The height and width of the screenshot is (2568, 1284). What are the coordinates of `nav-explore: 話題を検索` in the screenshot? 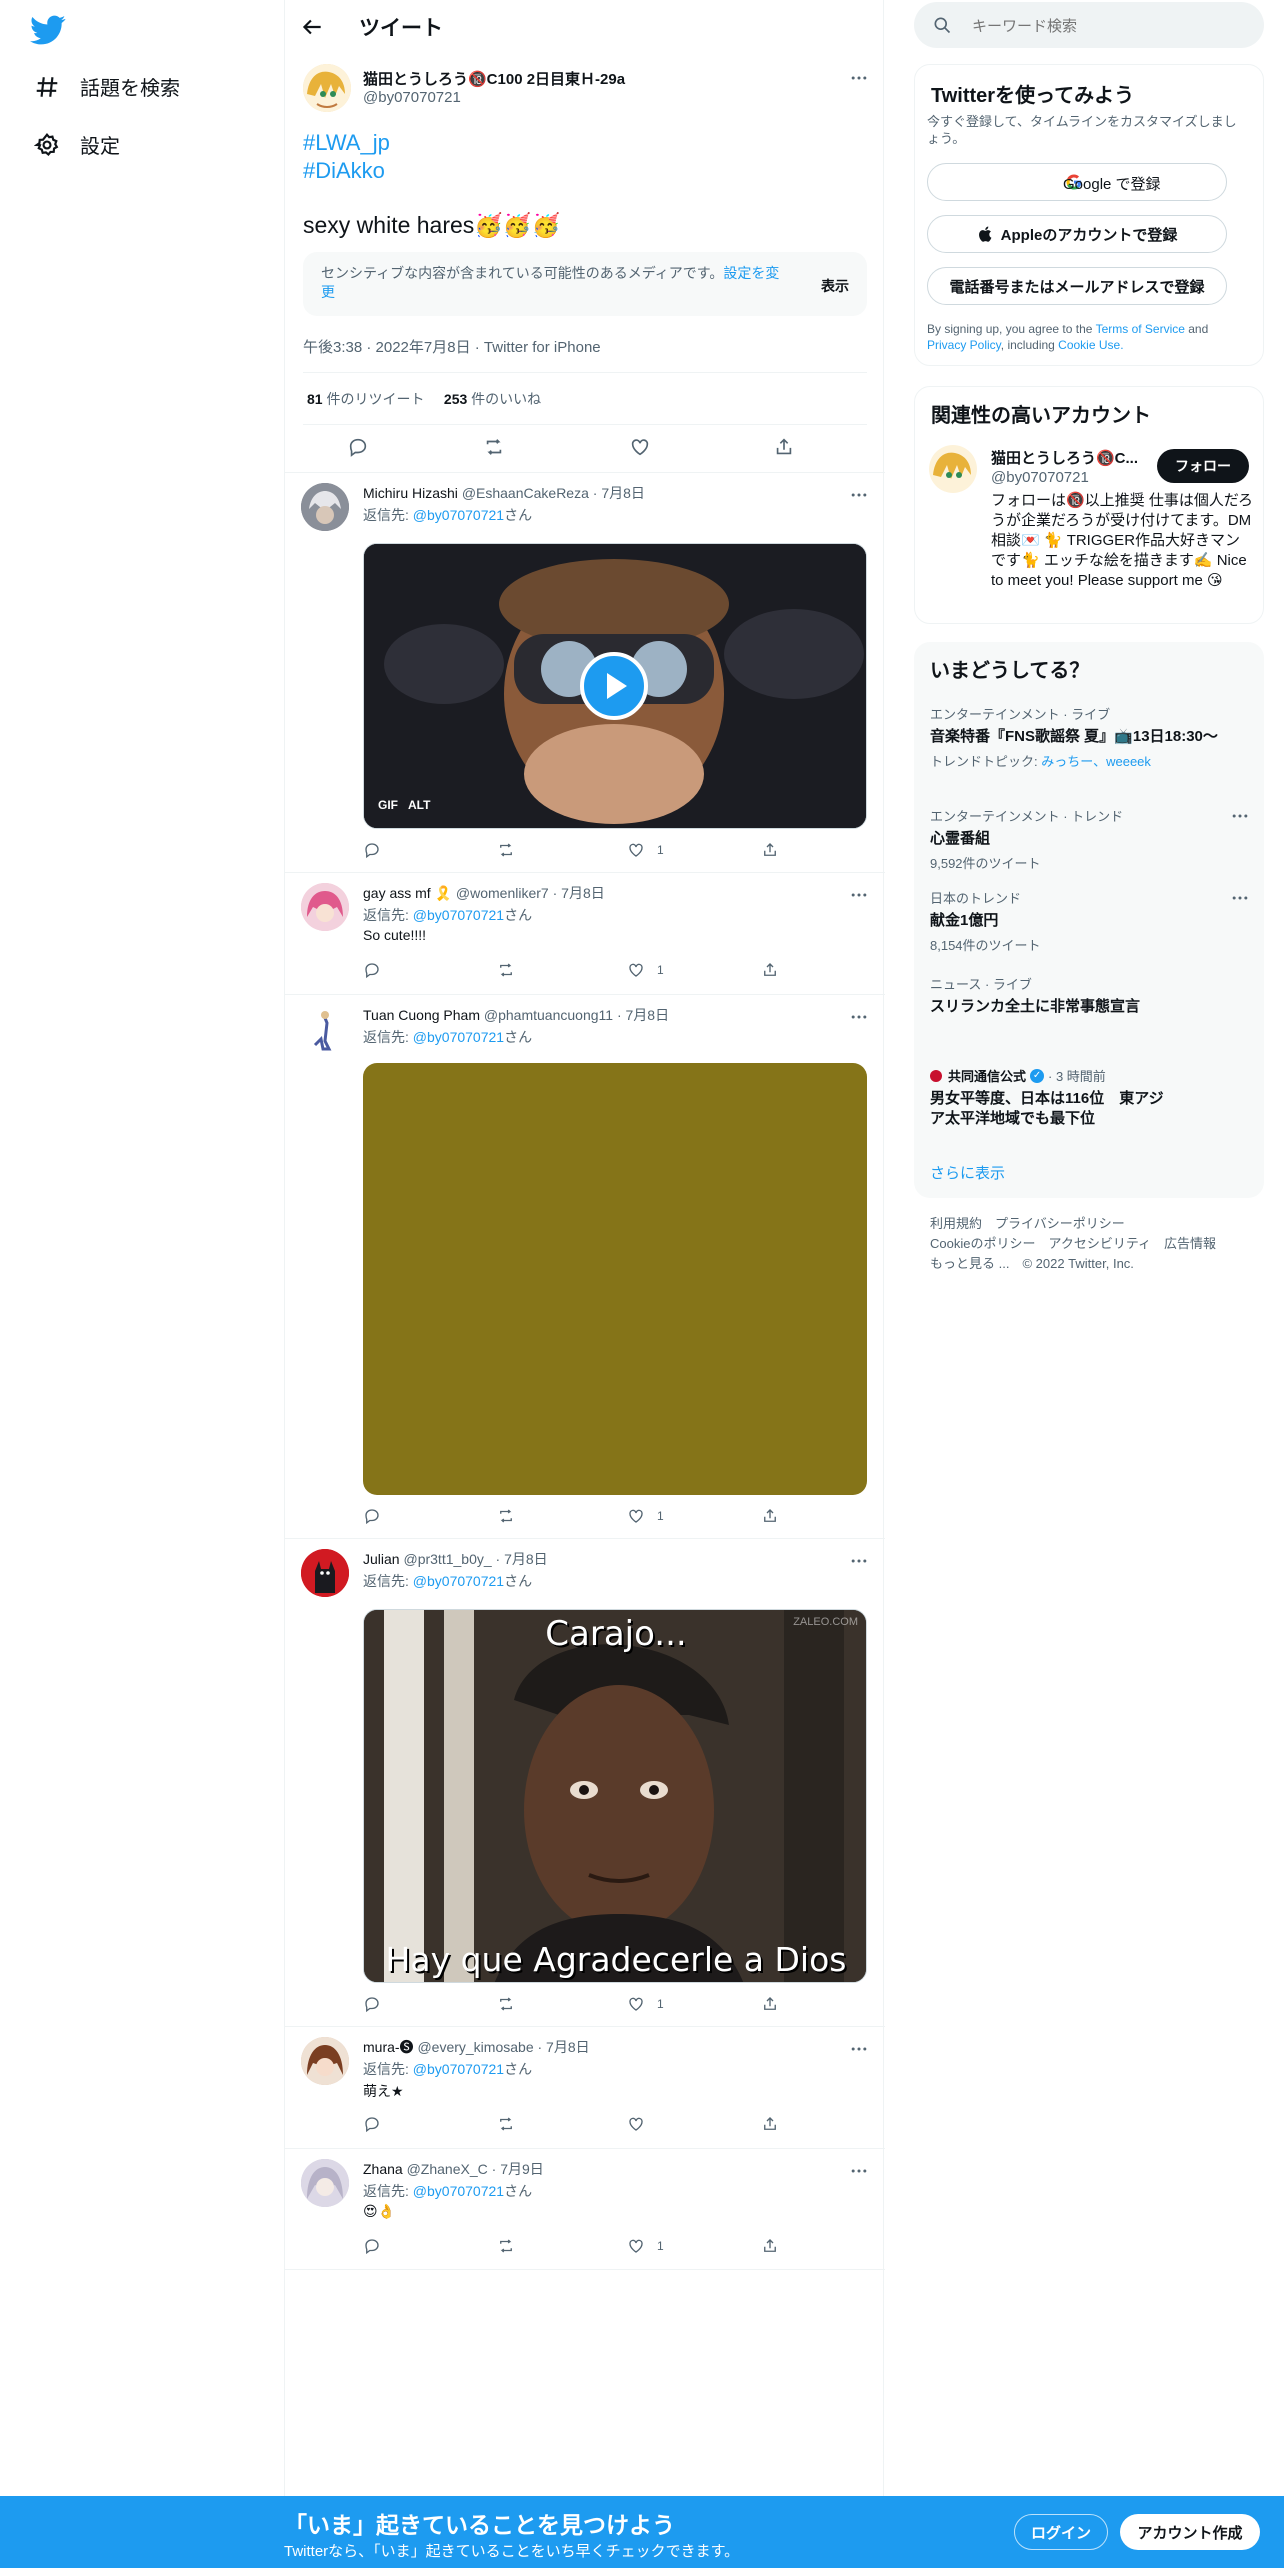 It's located at (107, 86).